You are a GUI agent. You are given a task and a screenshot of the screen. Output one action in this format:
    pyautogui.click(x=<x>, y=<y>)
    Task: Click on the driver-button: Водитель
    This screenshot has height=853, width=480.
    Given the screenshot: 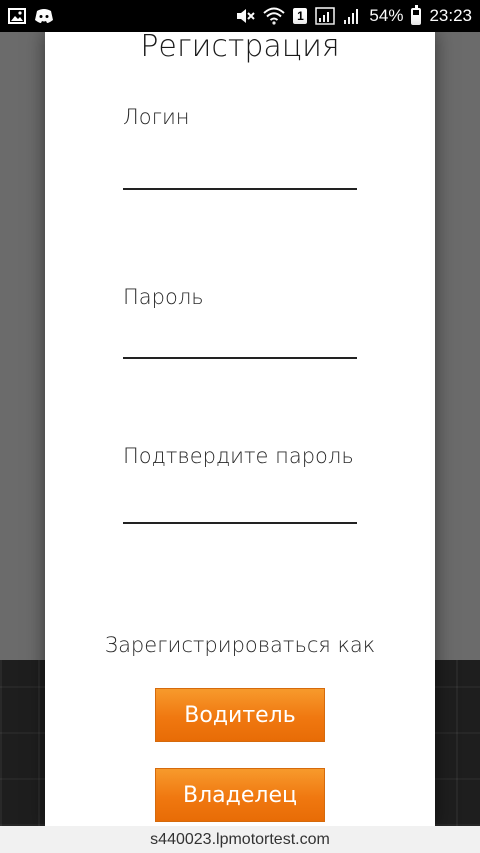 What is the action you would take?
    pyautogui.click(x=240, y=715)
    